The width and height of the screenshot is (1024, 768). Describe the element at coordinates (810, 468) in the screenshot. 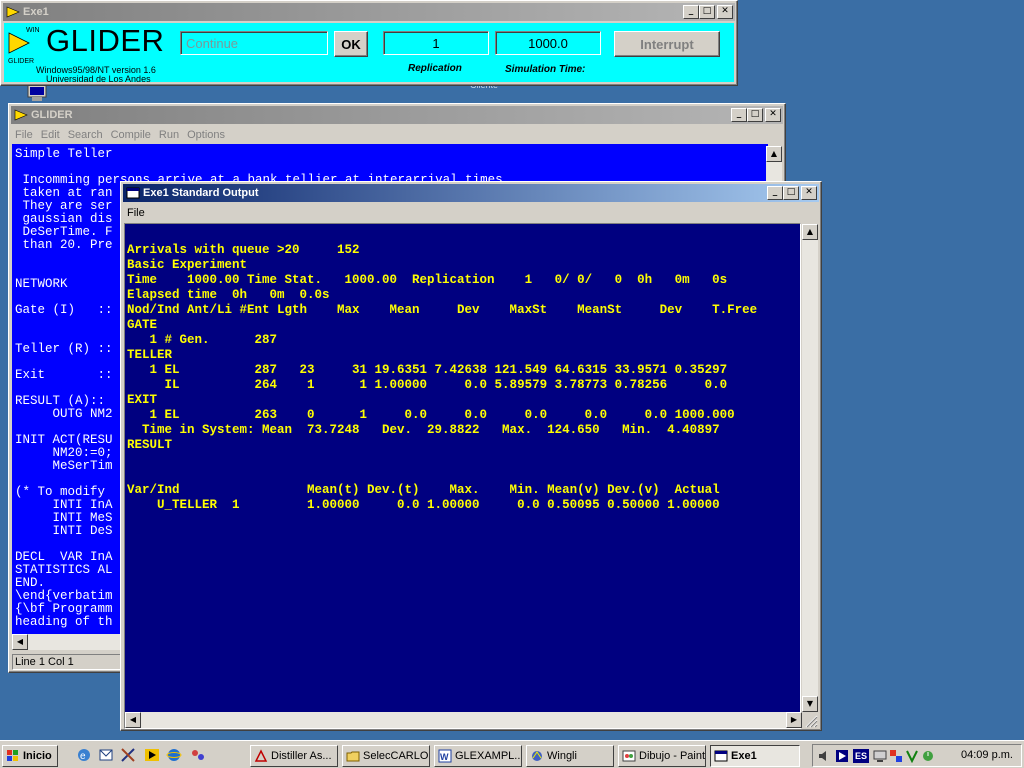

I see `output-vertical-scrollbar: ▲ ▼` at that location.